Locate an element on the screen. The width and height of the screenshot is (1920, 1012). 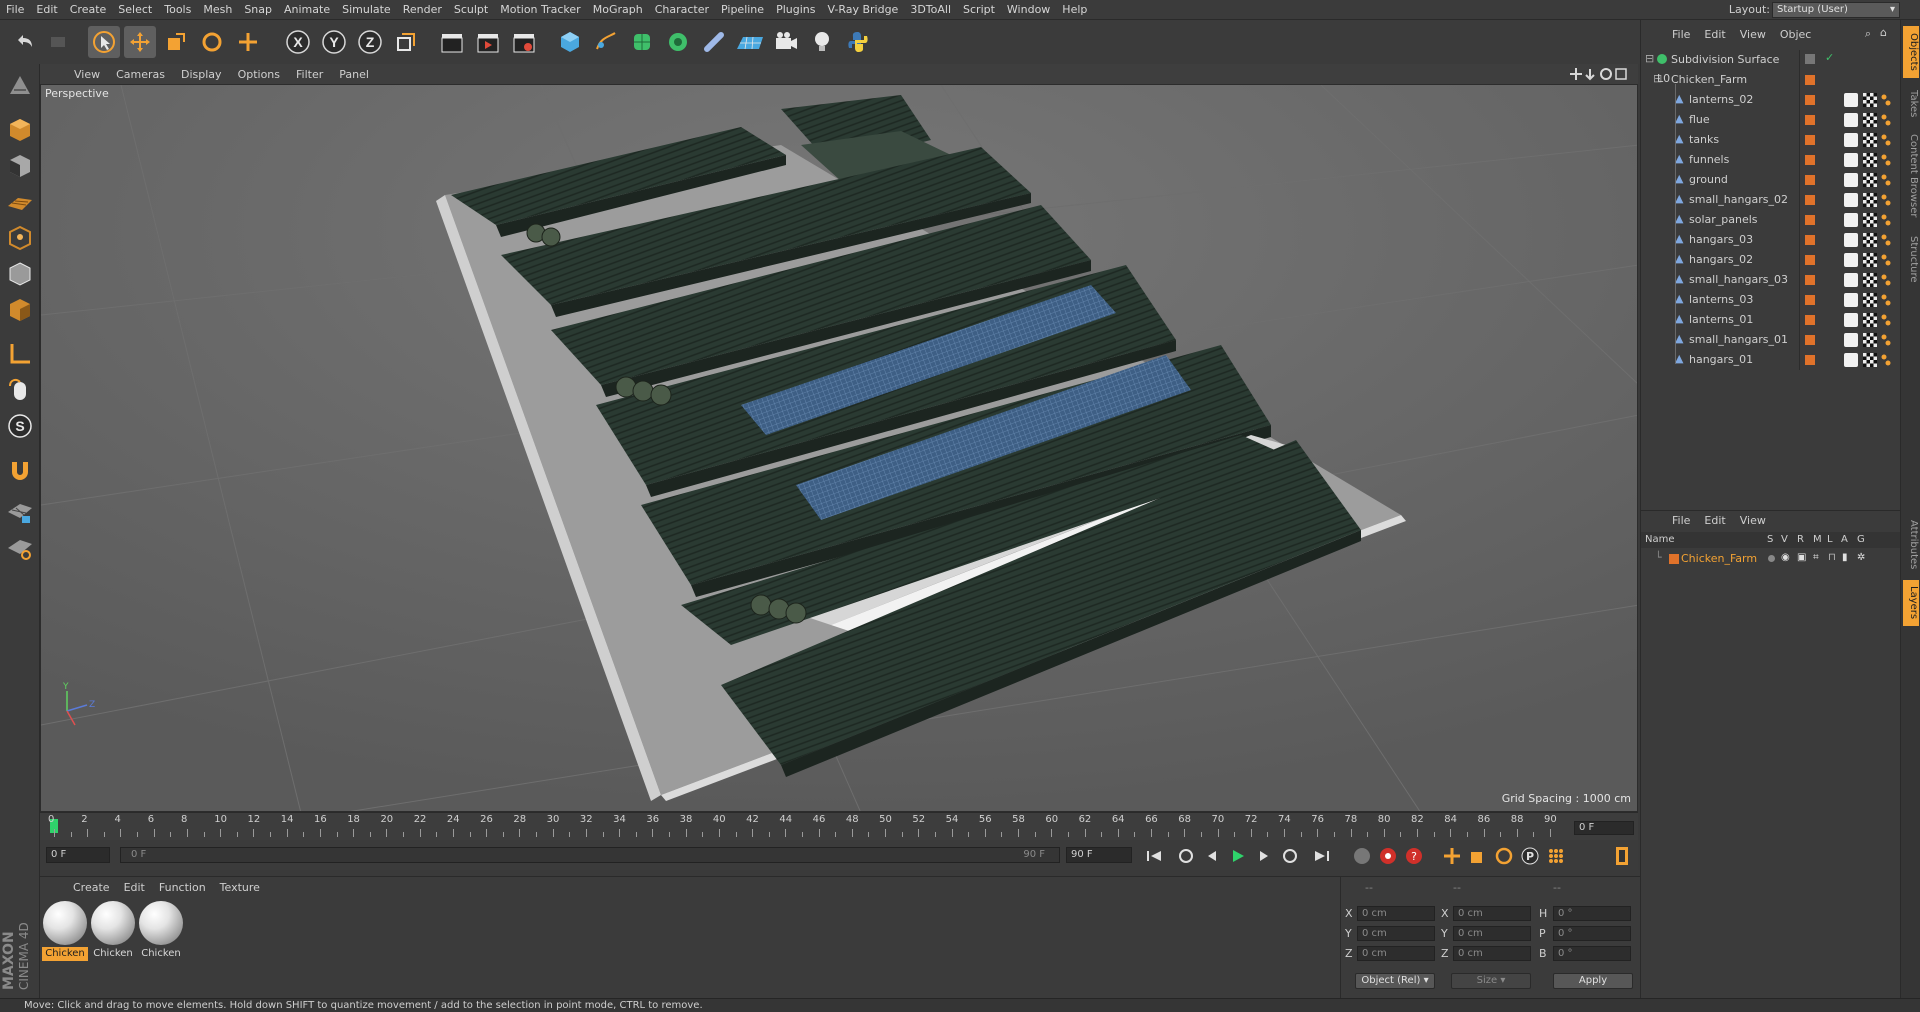
make-editable-button is located at coordinates (20, 86).